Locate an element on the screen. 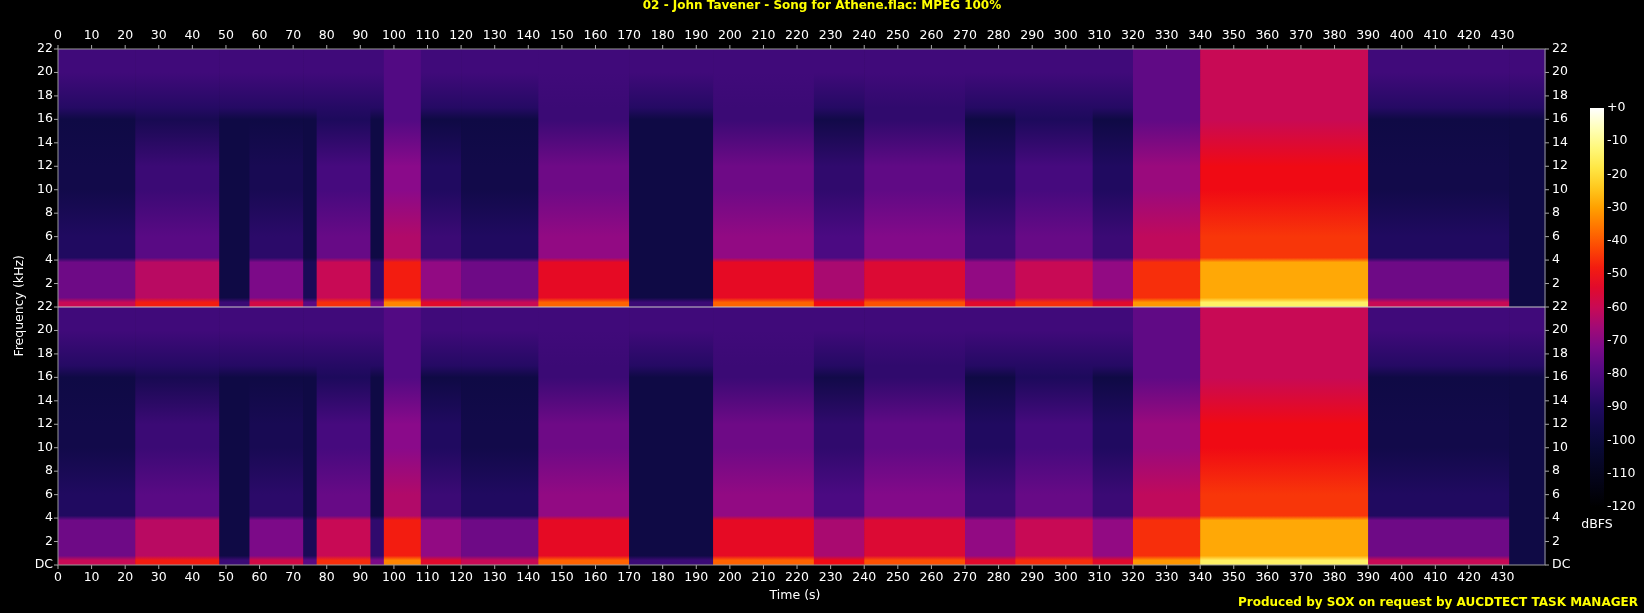 The width and height of the screenshot is (1644, 613). axis-label: Frequency (kHz) is located at coordinates (19, 306).